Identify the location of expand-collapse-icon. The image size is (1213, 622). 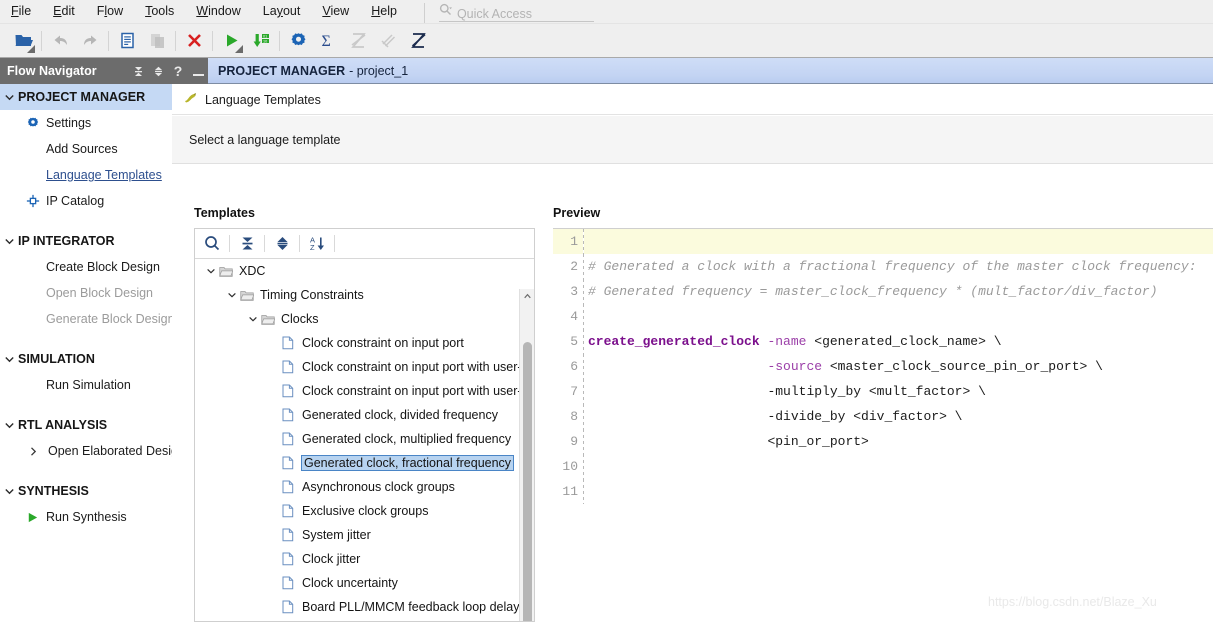
(158, 71).